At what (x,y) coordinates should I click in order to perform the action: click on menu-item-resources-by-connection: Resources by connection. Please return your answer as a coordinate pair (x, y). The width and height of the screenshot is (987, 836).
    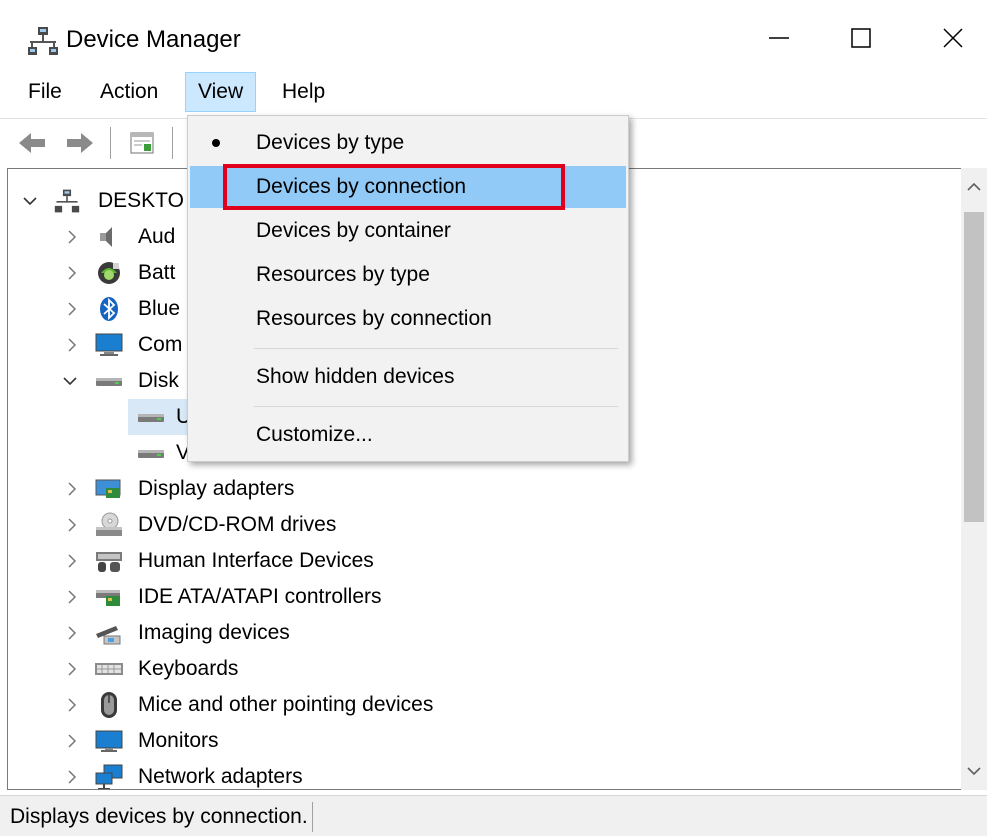
    Looking at the image, I should click on (408, 319).